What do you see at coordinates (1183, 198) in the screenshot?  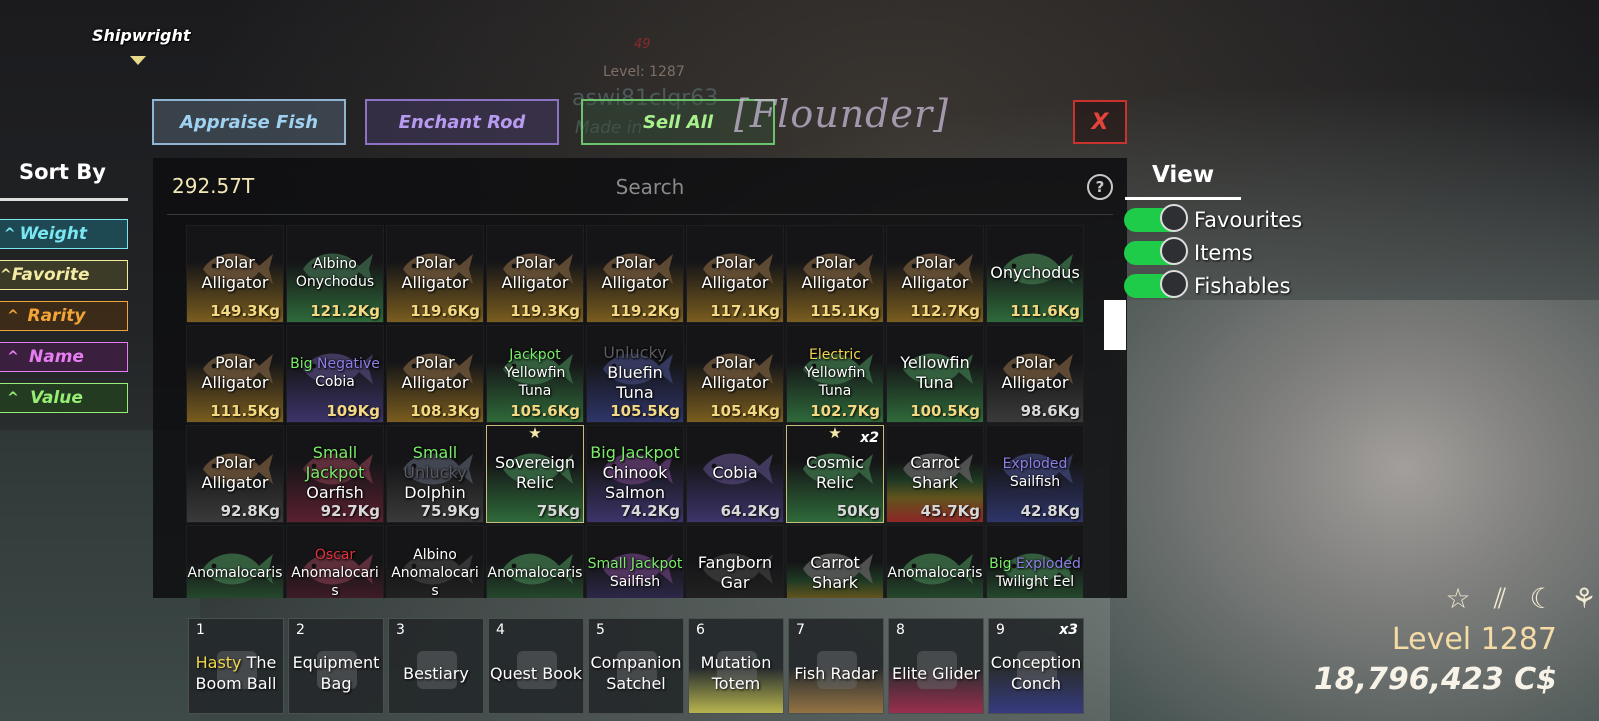 I see `view-underline` at bounding box center [1183, 198].